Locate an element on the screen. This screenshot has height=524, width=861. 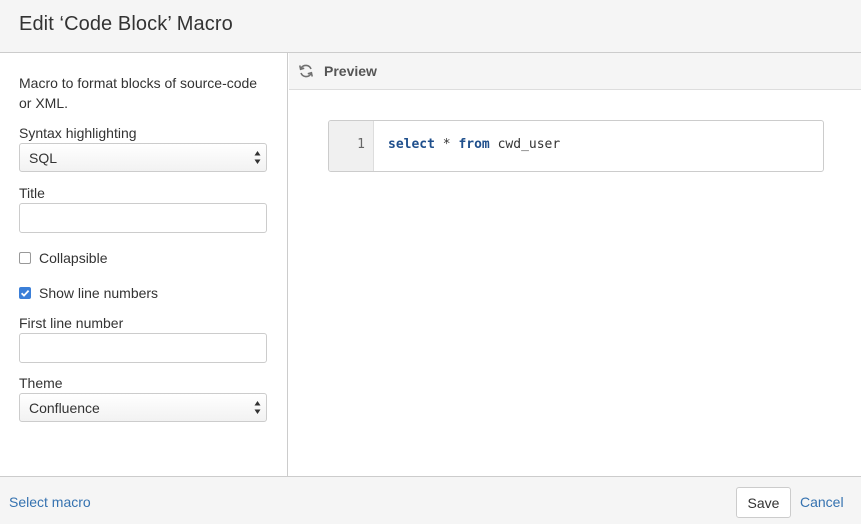
code-identifier: cwd_user is located at coordinates (525, 144).